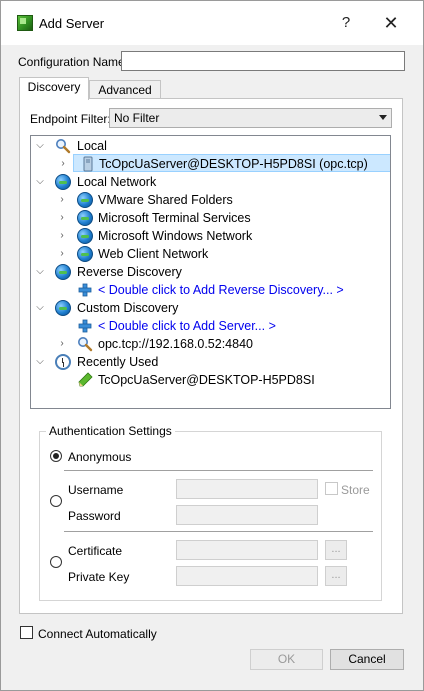 The width and height of the screenshot is (424, 691). What do you see at coordinates (212, 23) in the screenshot?
I see `title-bar: Add Server ? ✕` at bounding box center [212, 23].